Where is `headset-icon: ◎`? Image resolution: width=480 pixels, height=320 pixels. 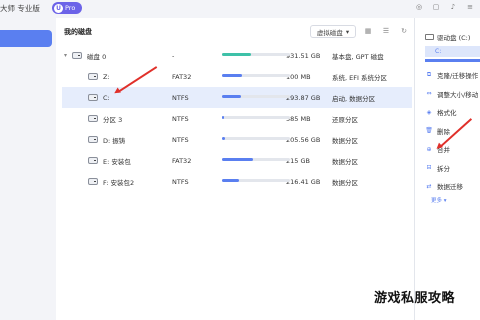
headset-icon: ◎ is located at coordinates (419, 7).